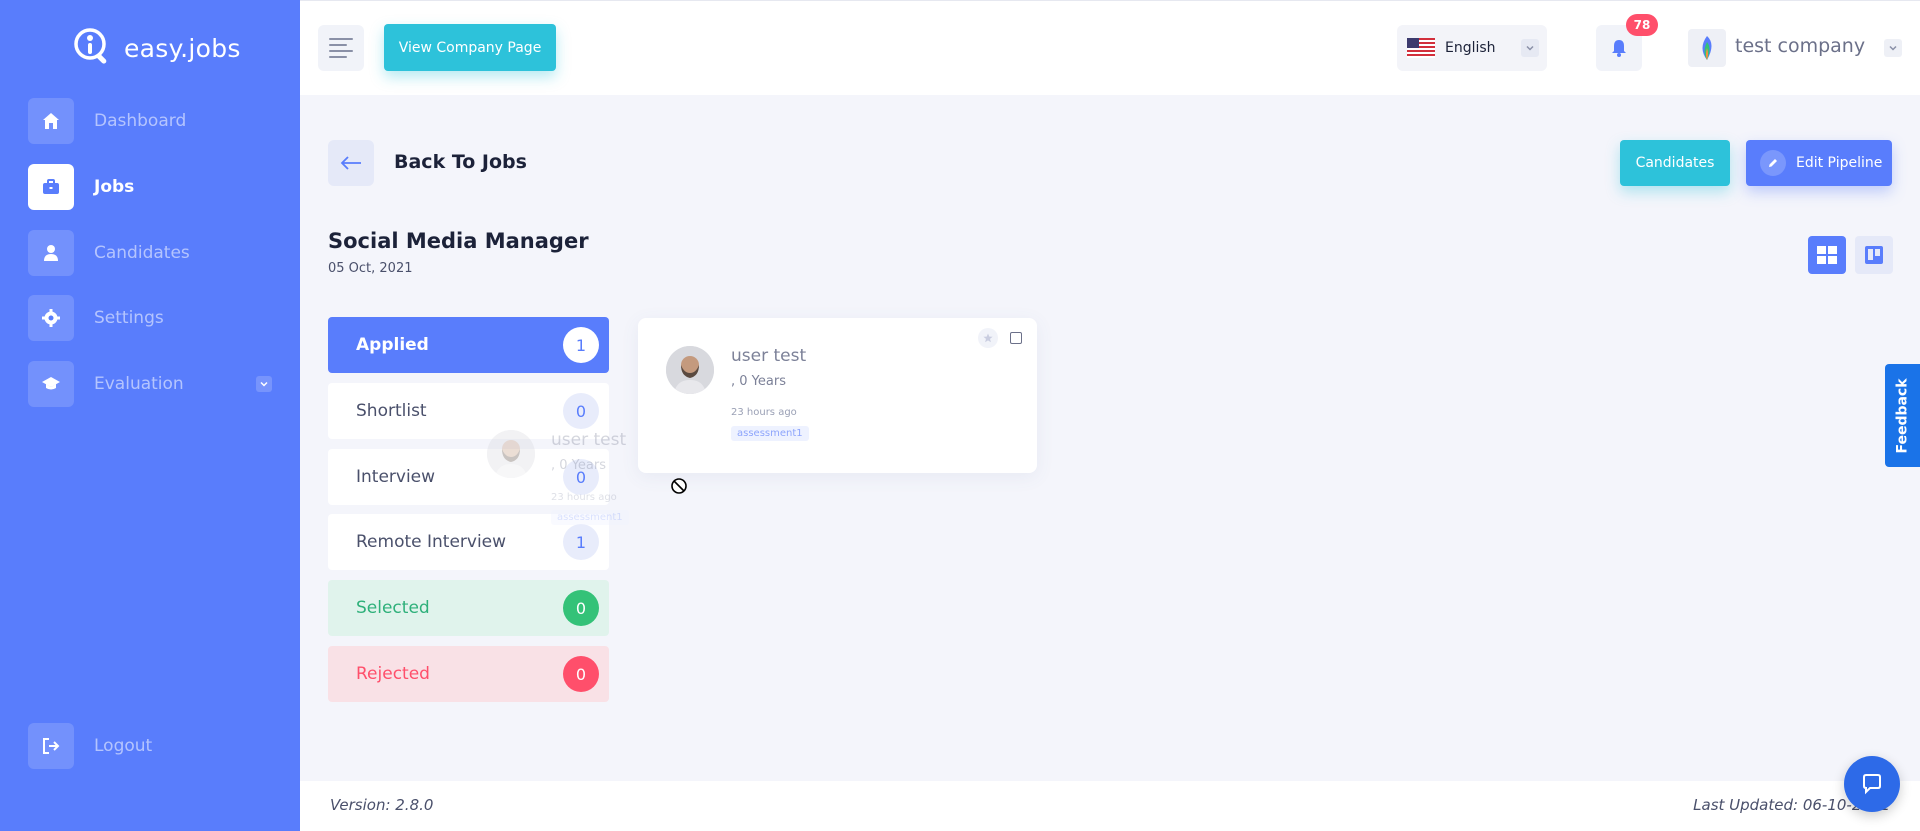 Image resolution: width=1920 pixels, height=831 pixels. What do you see at coordinates (393, 608) in the screenshot?
I see `stage-label: Selected` at bounding box center [393, 608].